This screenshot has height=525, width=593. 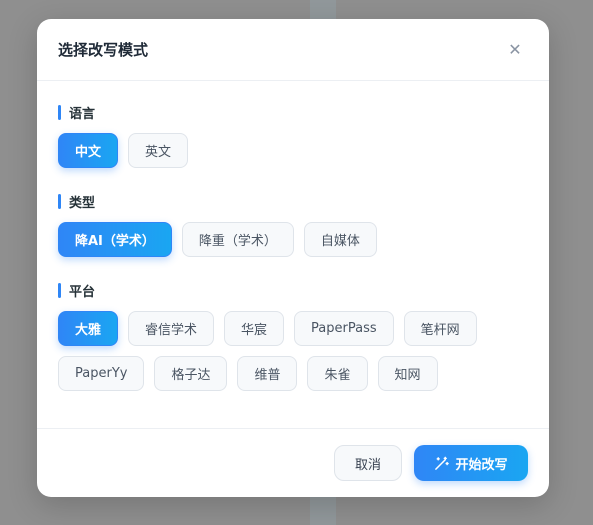 What do you see at coordinates (82, 203) in the screenshot?
I see `type-section-title: 类型` at bounding box center [82, 203].